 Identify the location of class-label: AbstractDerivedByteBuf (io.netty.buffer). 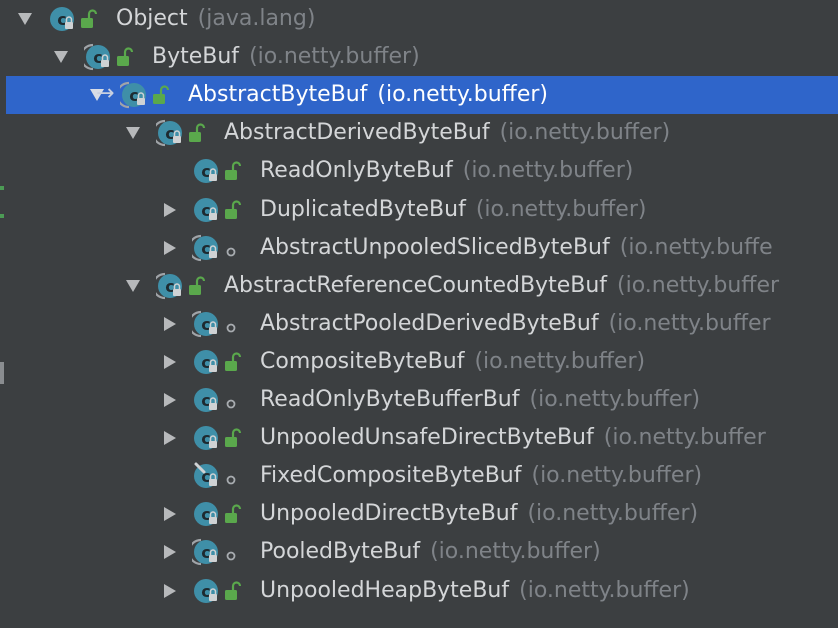
(447, 133).